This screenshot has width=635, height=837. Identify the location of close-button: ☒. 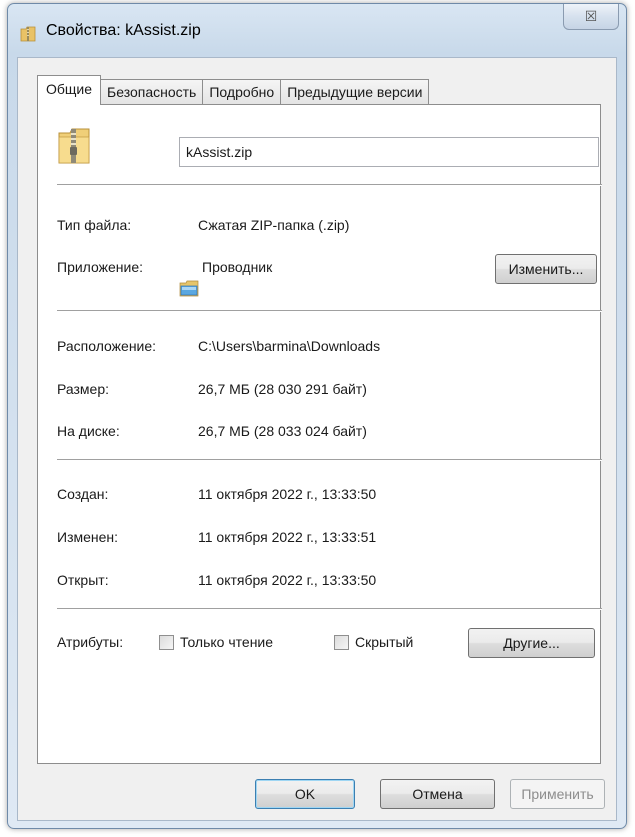
(591, 17).